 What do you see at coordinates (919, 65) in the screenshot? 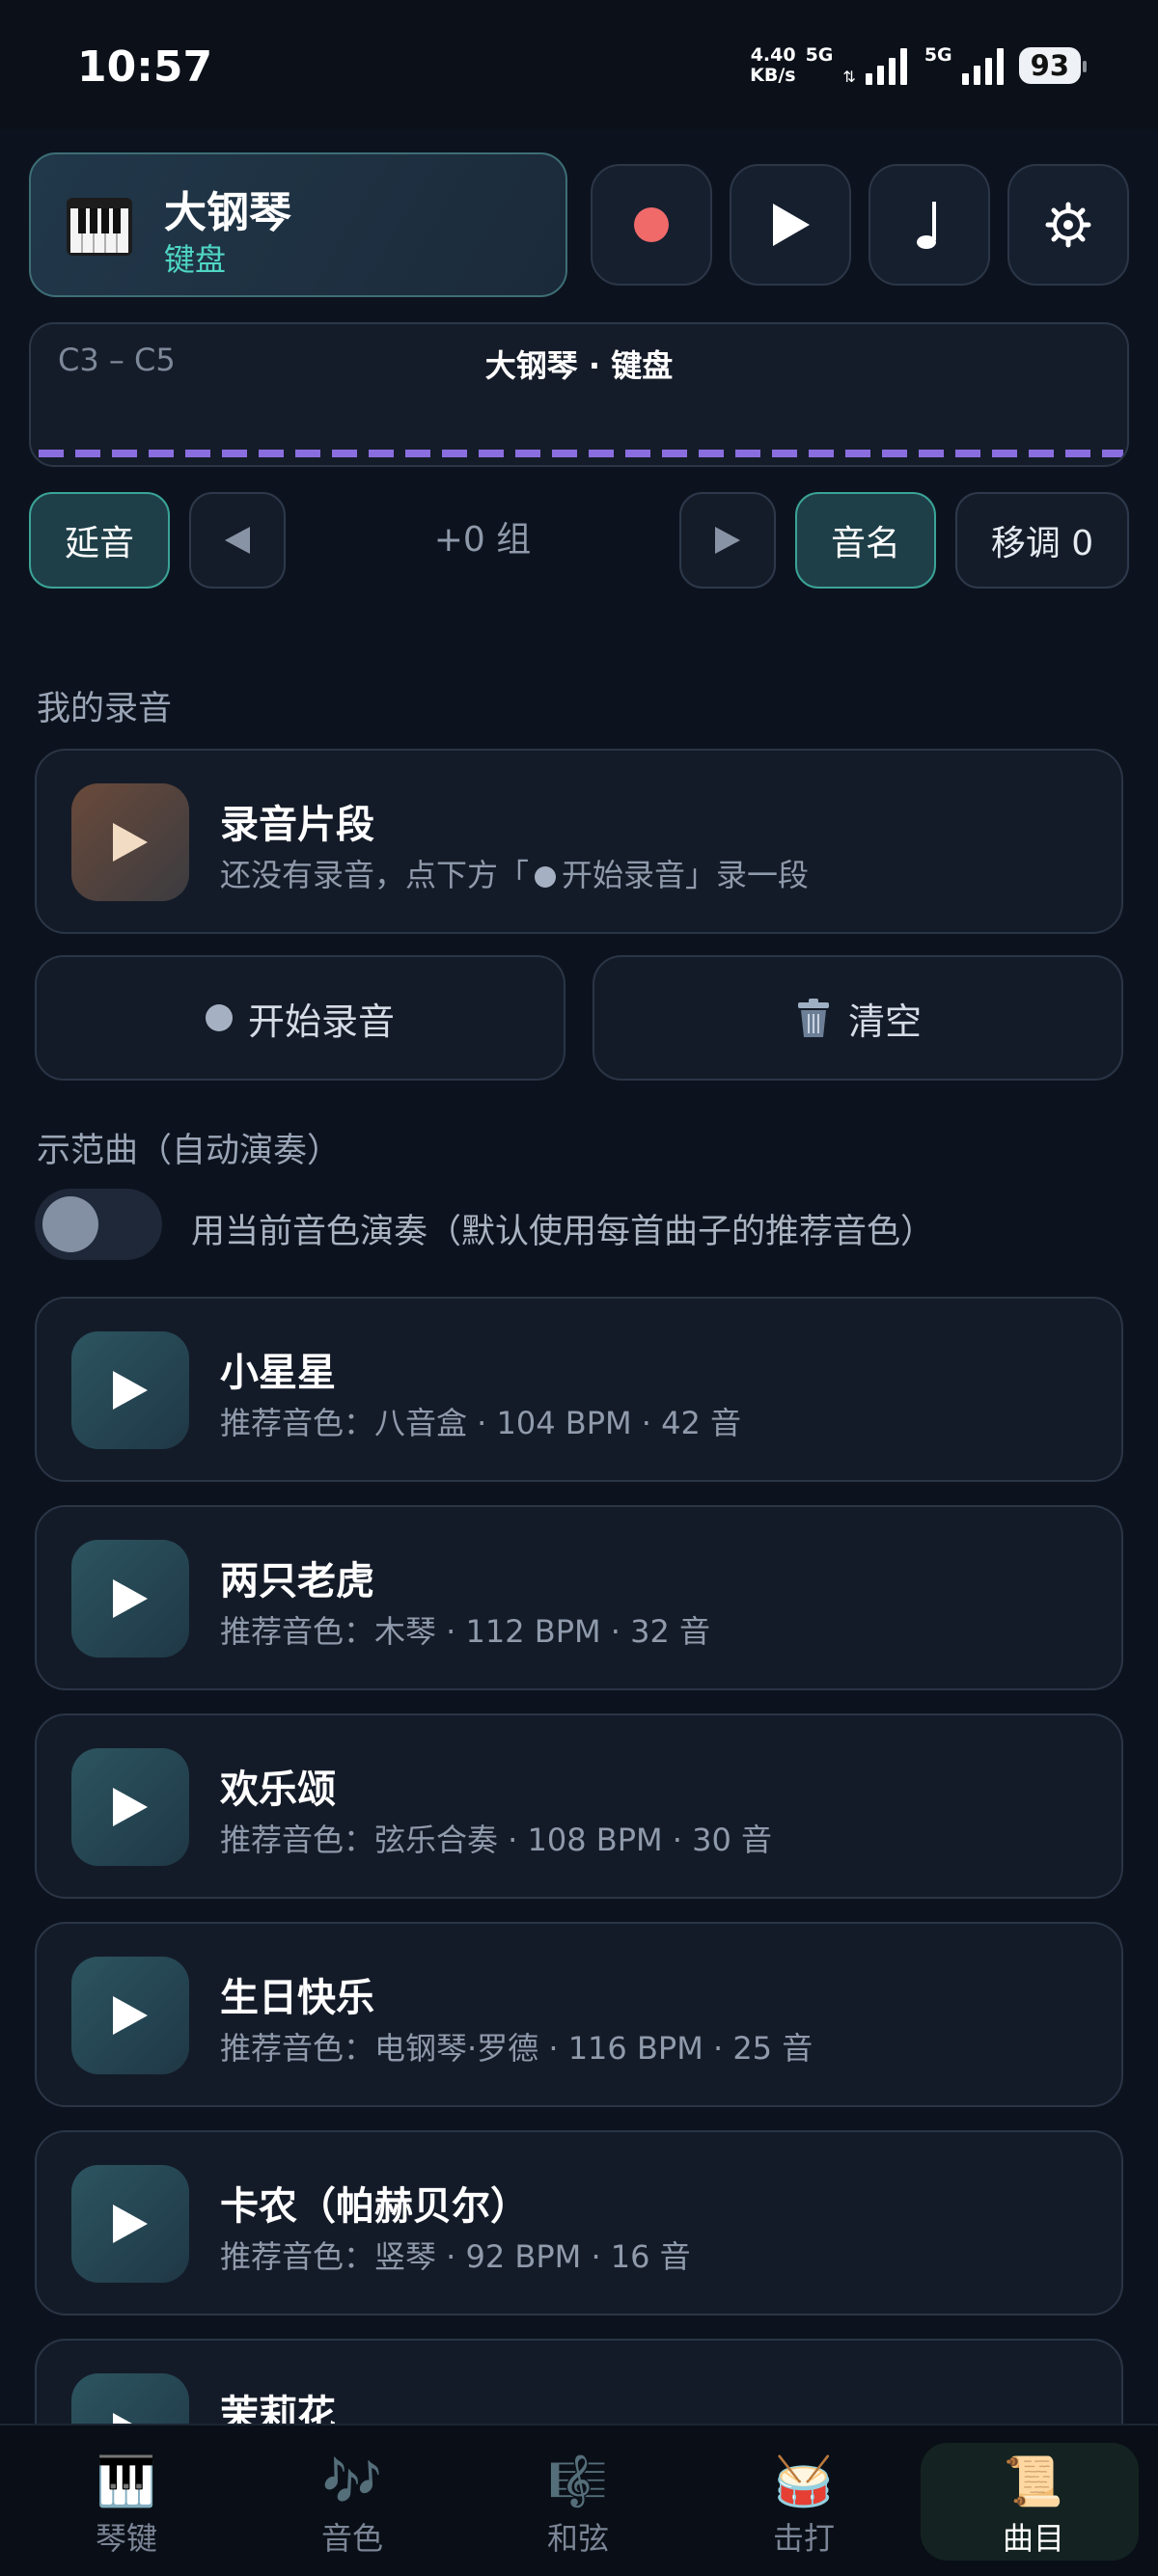
I see `status-icons: 4.40 KB/s 5G ⇅ 5G 93` at bounding box center [919, 65].